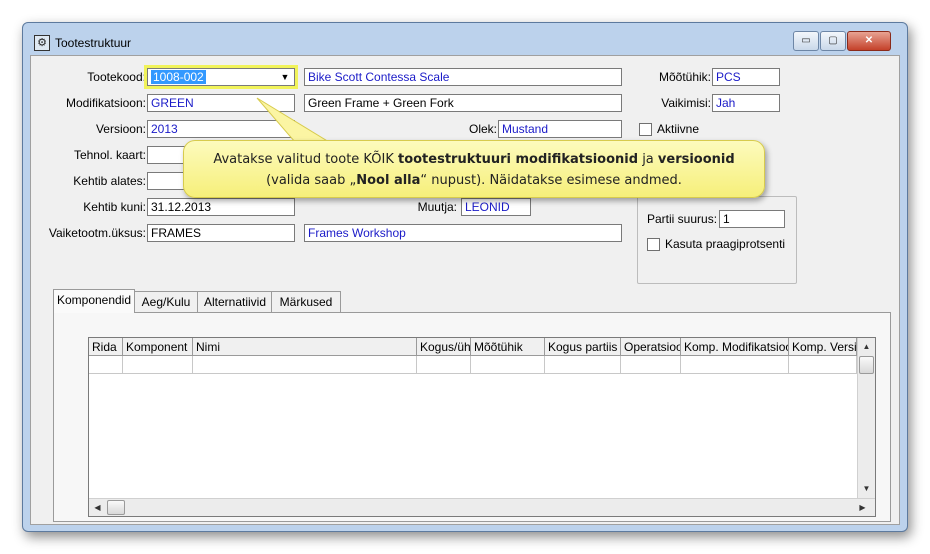  Describe the element at coordinates (508, 347) in the screenshot. I see `column-header-mootuhik: Mõõtühik` at that location.